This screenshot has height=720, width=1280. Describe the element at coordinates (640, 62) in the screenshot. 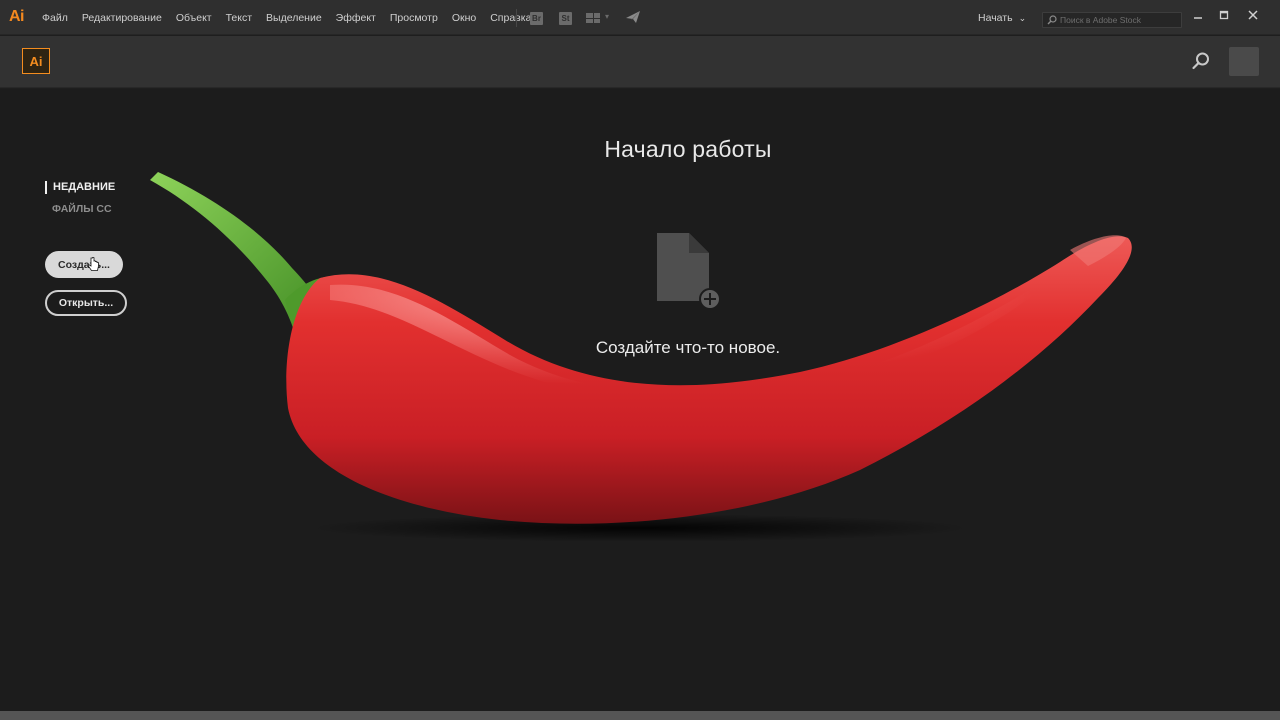

I see `start-header: Ai` at that location.